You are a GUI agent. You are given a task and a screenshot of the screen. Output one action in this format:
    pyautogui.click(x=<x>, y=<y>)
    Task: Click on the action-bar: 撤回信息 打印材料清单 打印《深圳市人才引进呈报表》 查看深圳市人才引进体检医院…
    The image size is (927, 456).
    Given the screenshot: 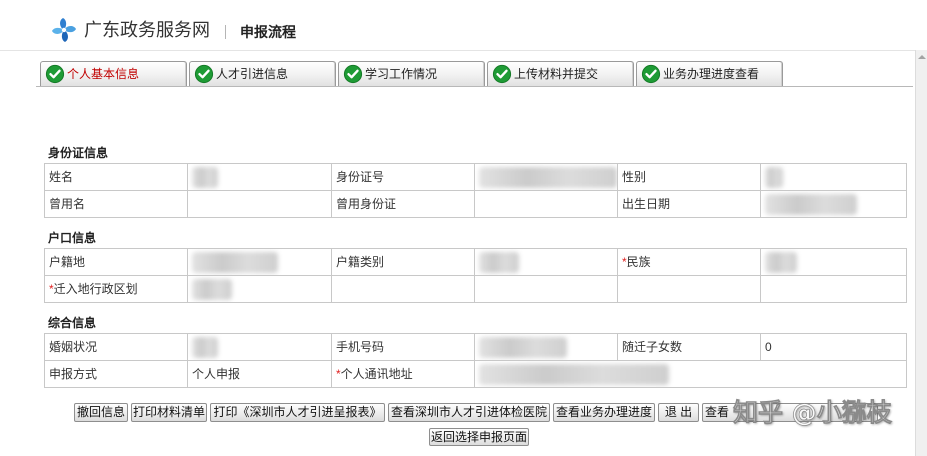 What is the action you would take?
    pyautogui.click(x=476, y=412)
    